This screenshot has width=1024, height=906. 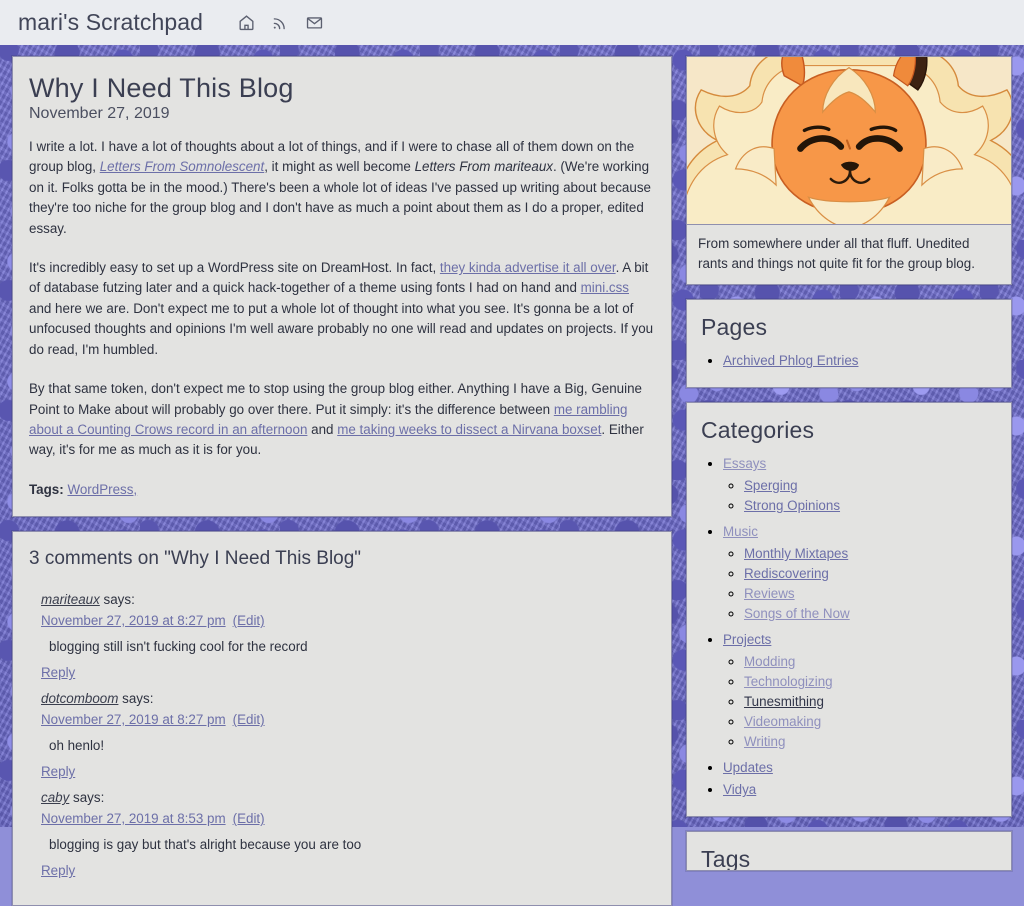 I want to click on list-item: Sperging, so click(x=870, y=486).